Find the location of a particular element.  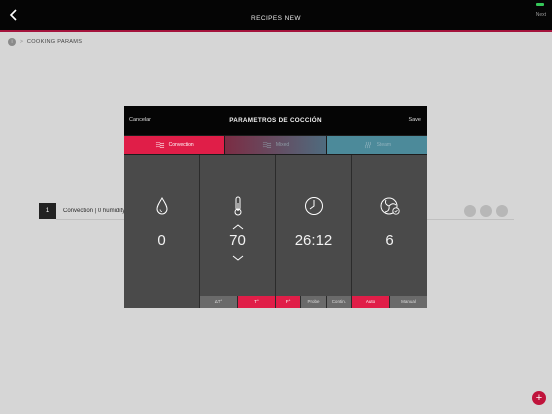

water-drop-icon is located at coordinates (161, 206).